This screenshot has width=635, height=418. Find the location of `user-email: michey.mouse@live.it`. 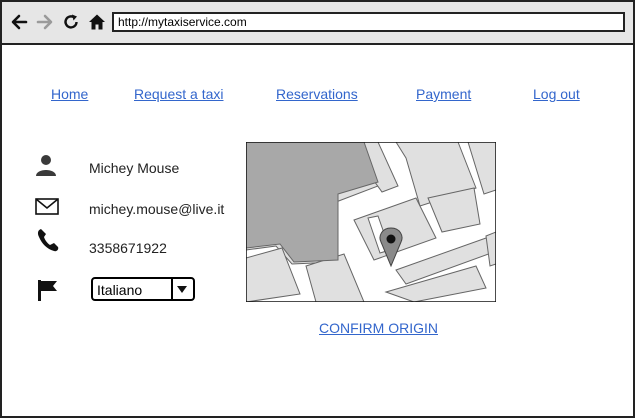

user-email: michey.mouse@live.it is located at coordinates (157, 209).